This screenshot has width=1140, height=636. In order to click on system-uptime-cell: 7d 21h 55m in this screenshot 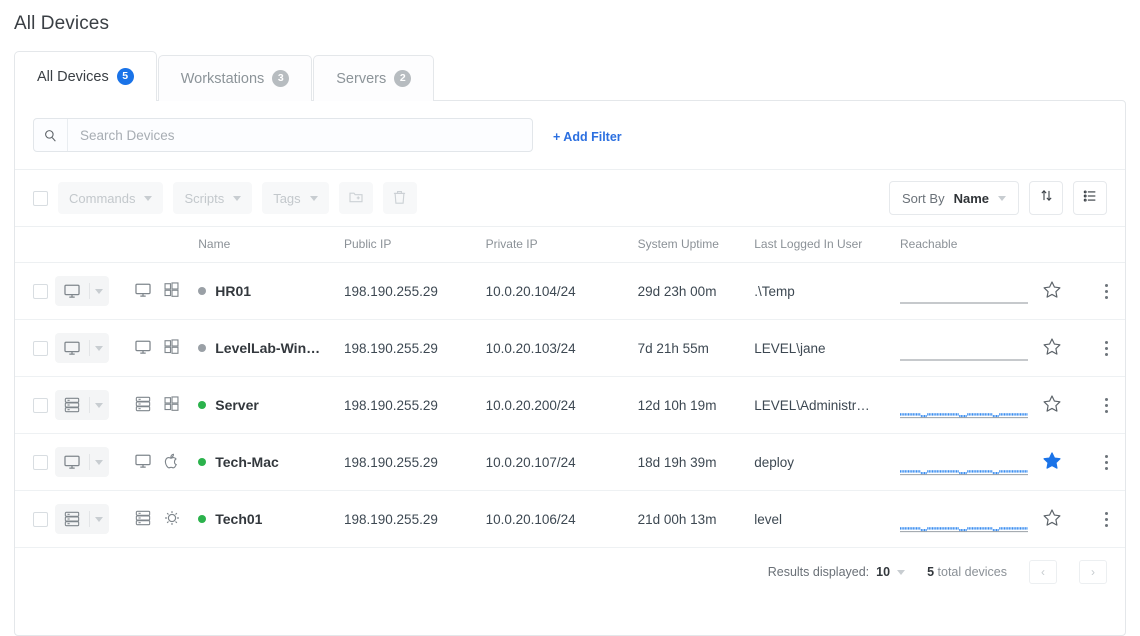, I will do `click(696, 348)`.